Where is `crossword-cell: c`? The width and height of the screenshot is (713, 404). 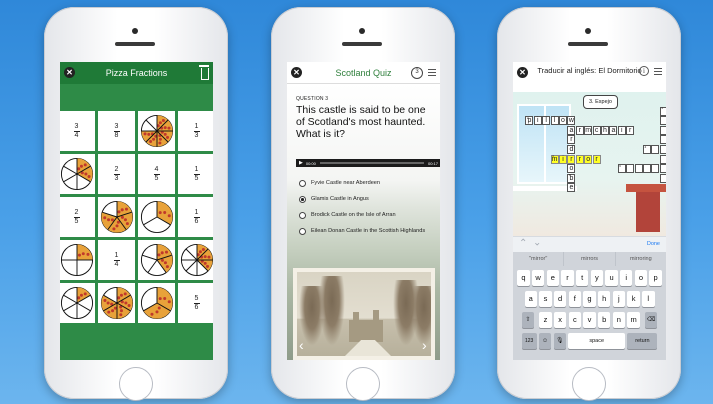 crossword-cell: c is located at coordinates (596, 130).